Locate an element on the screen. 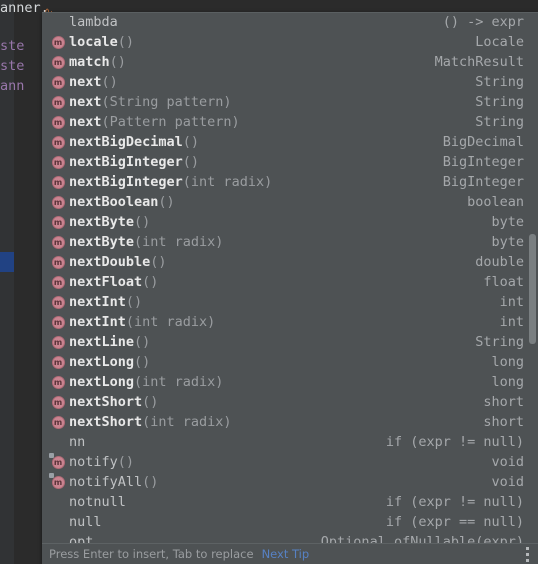  completion-item: m nextInt(int radix) int is located at coordinates (290, 322).